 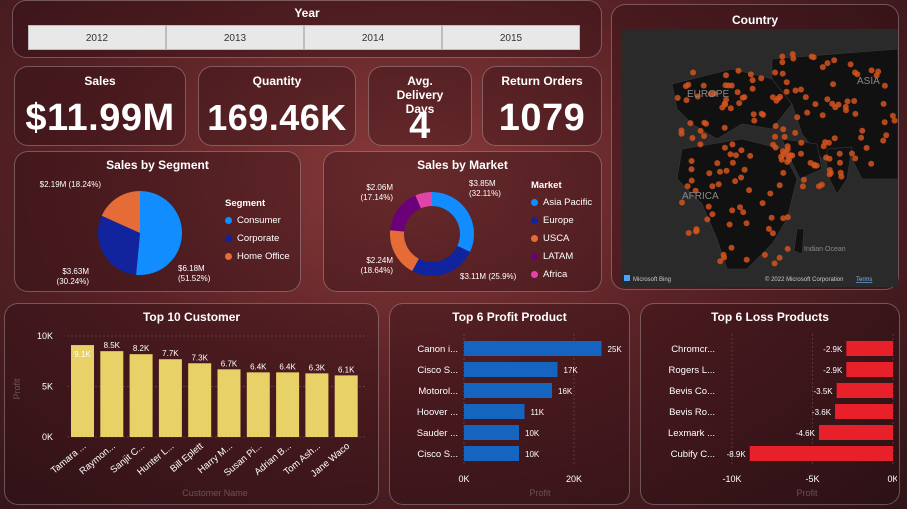 I want to click on year-button-2015: 2015, so click(x=511, y=37).